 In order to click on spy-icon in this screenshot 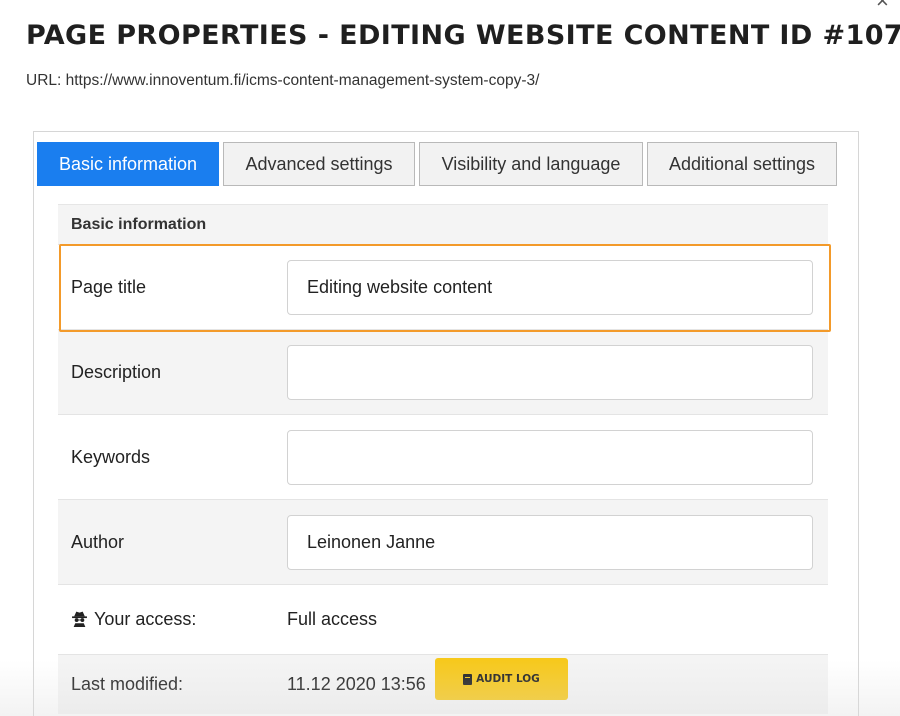, I will do `click(79, 619)`.